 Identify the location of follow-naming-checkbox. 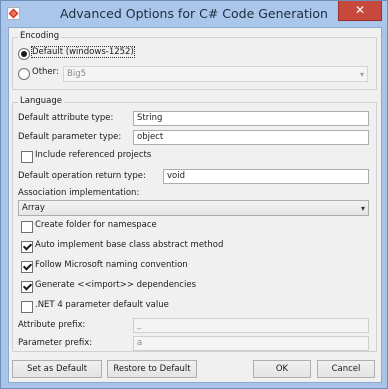
(27, 267).